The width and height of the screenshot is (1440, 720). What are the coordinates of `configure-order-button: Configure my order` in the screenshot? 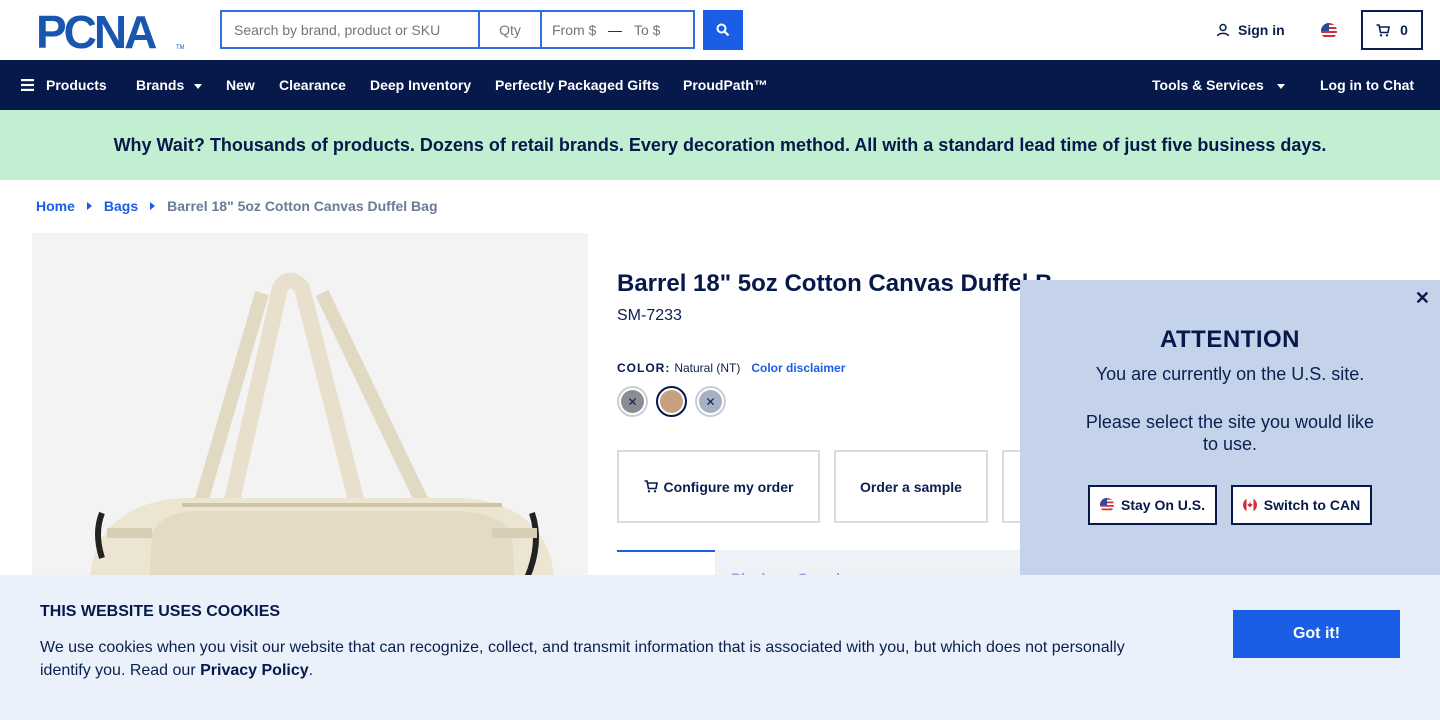 It's located at (718, 486).